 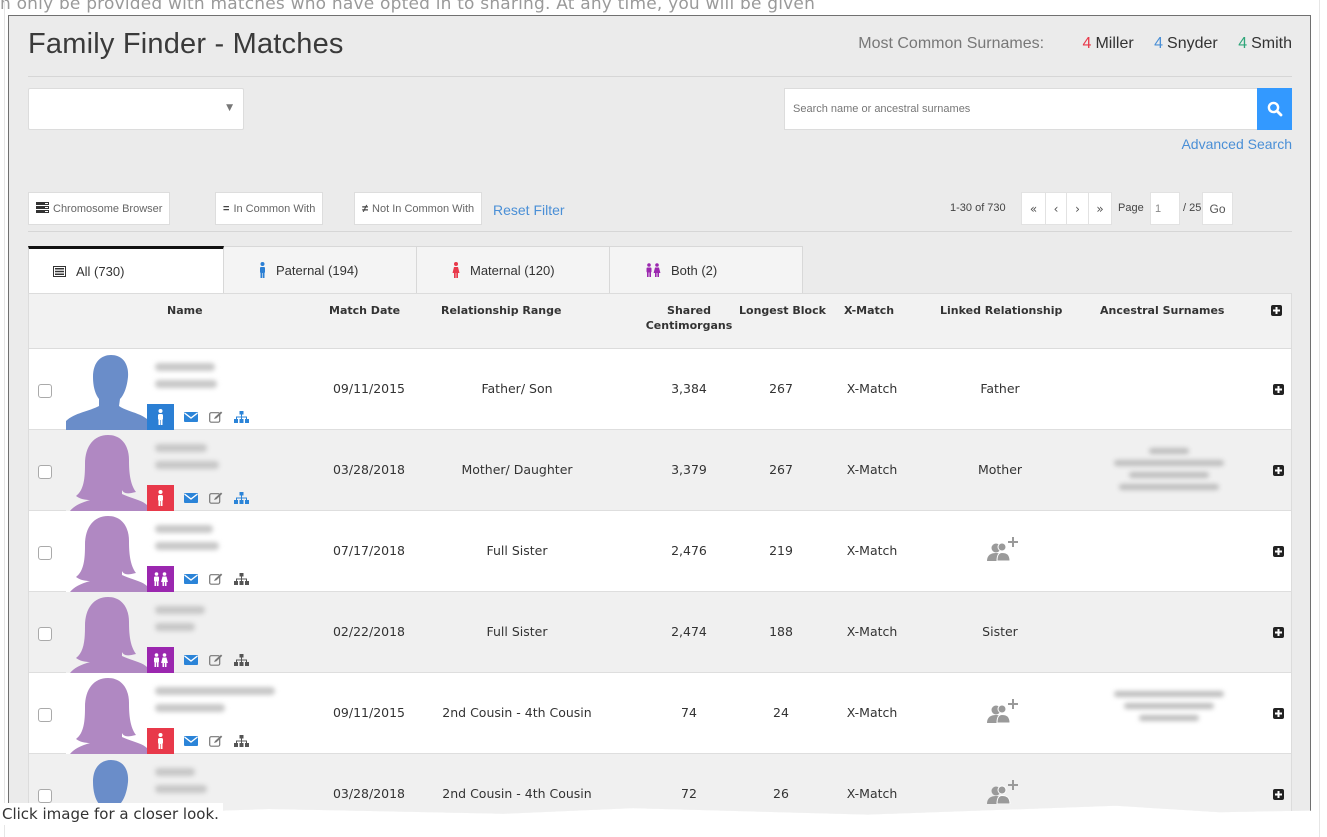 What do you see at coordinates (529, 210) in the screenshot?
I see `reset-filter-link: Reset Filter` at bounding box center [529, 210].